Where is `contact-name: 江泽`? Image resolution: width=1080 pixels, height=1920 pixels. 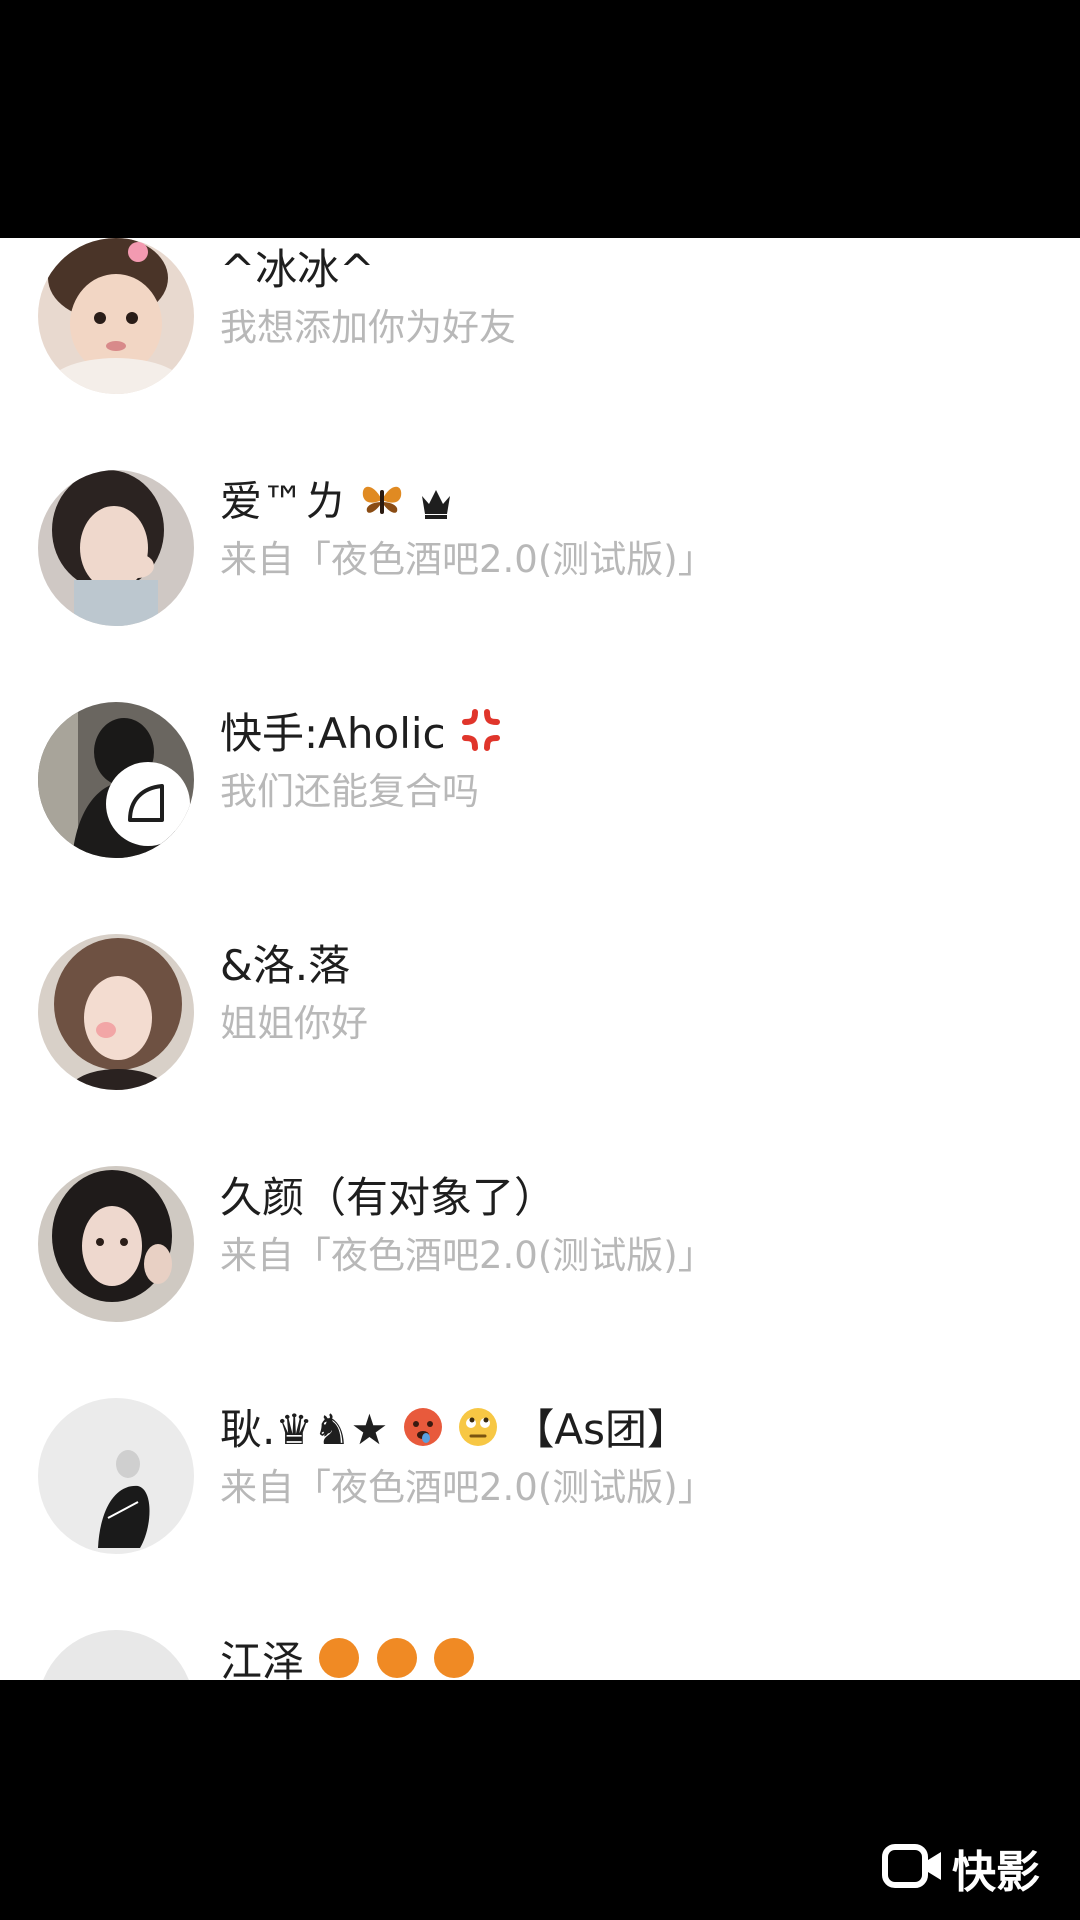
contact-name: 江泽 is located at coordinates (348, 1657).